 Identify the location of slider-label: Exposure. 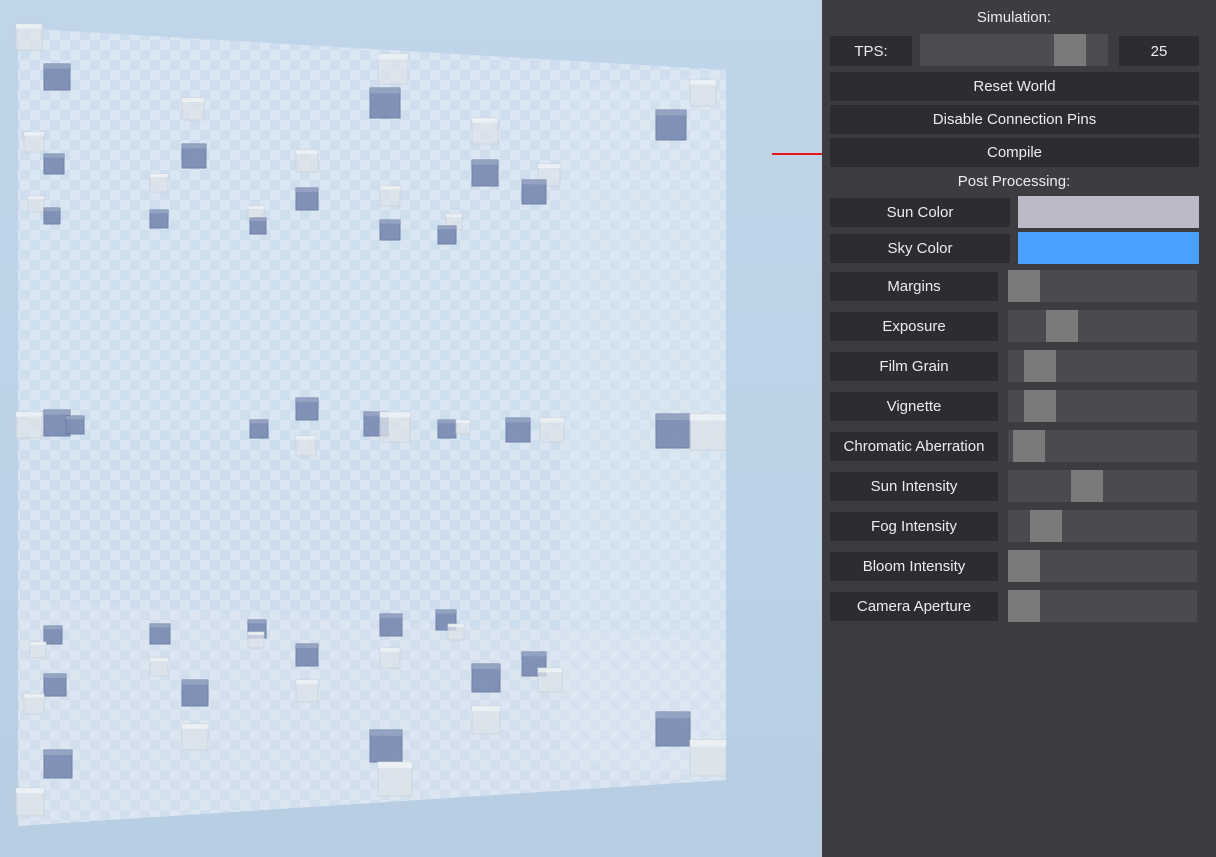
(914, 326).